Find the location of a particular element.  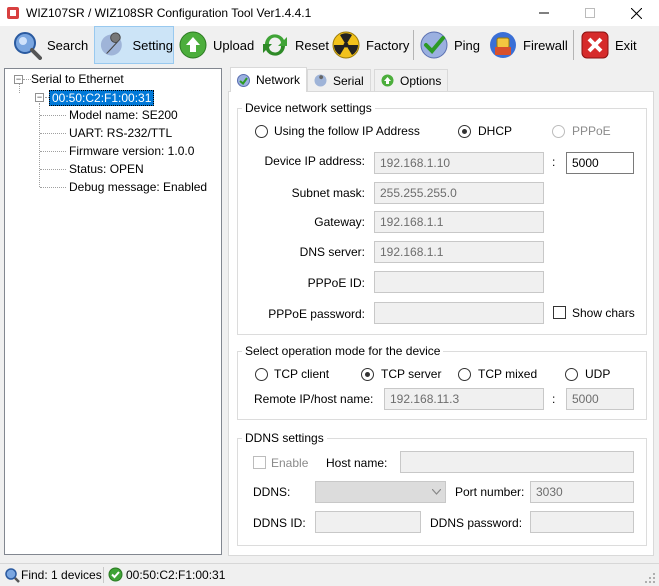

ping-check-icon is located at coordinates (434, 45).